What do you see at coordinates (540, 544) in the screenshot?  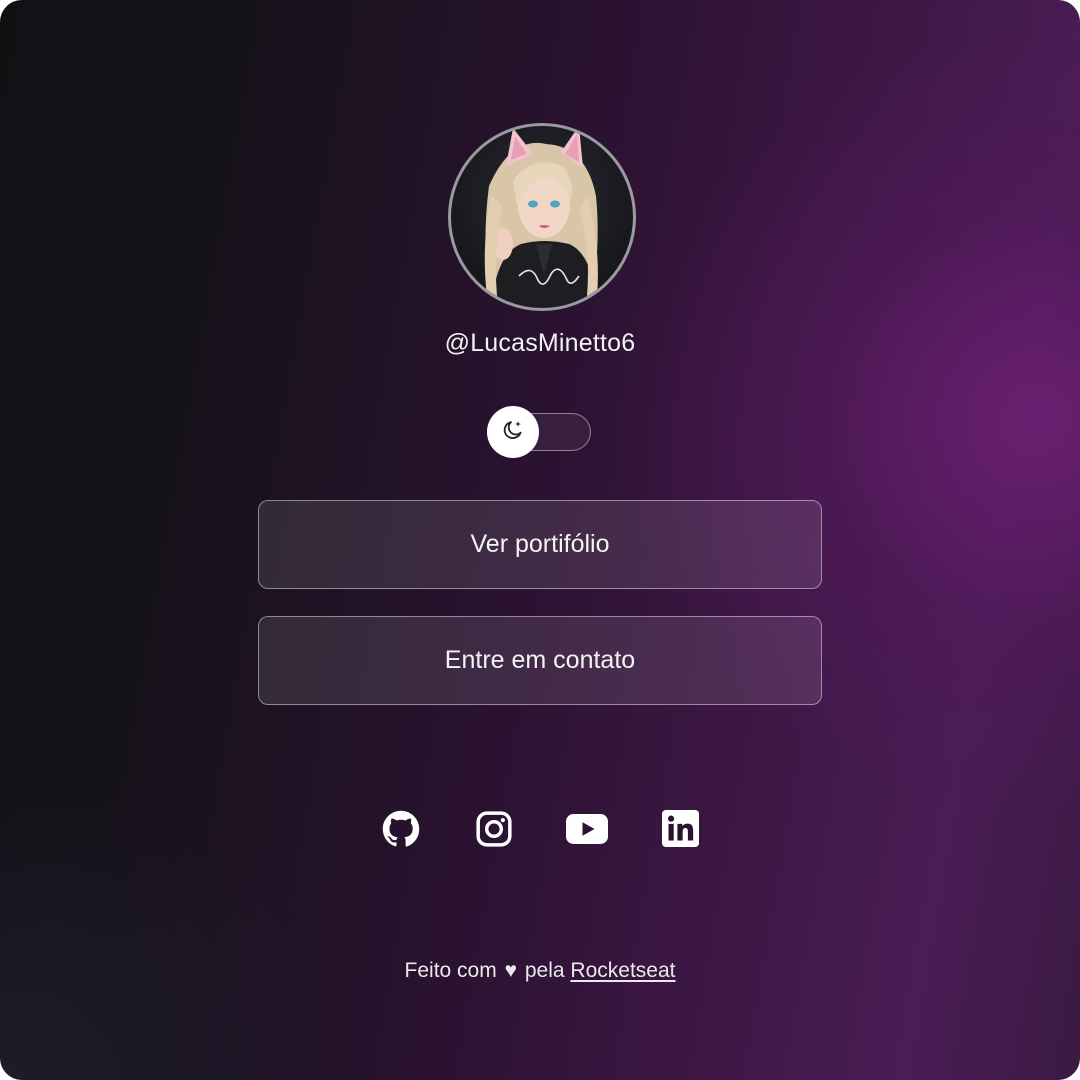 I see `portfolio-button: Ver portifólio` at bounding box center [540, 544].